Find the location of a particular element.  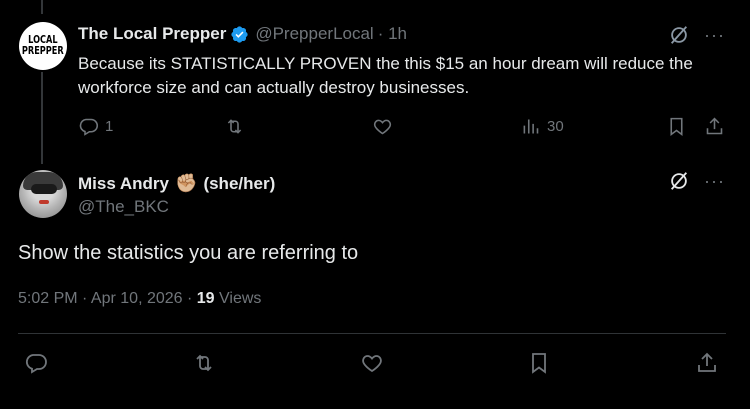

author-handle: @PrepperLocal is located at coordinates (314, 34).